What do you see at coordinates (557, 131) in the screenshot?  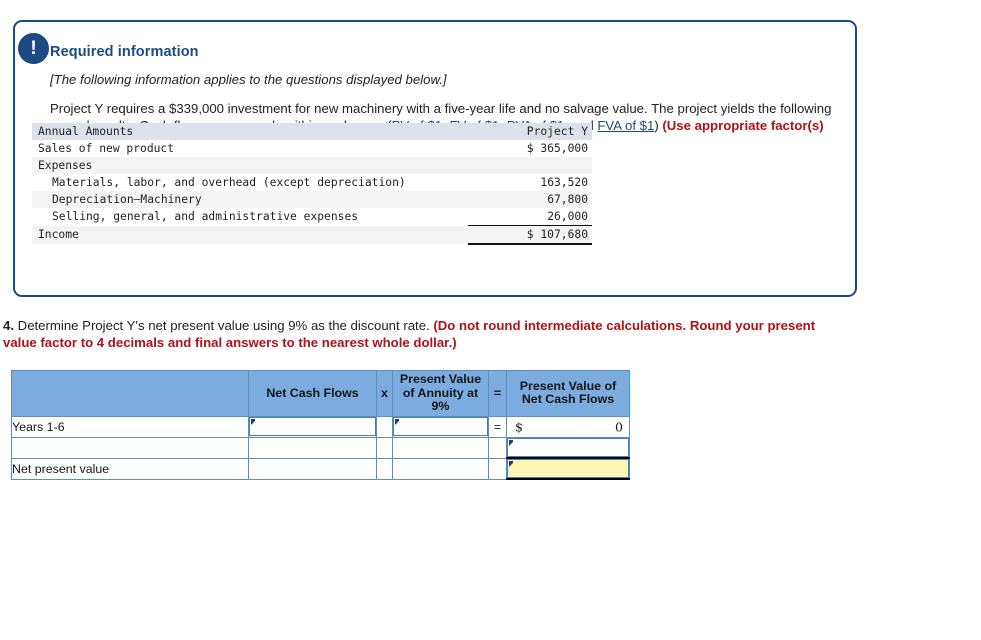 I see `amounts-header-value: Project Y` at bounding box center [557, 131].